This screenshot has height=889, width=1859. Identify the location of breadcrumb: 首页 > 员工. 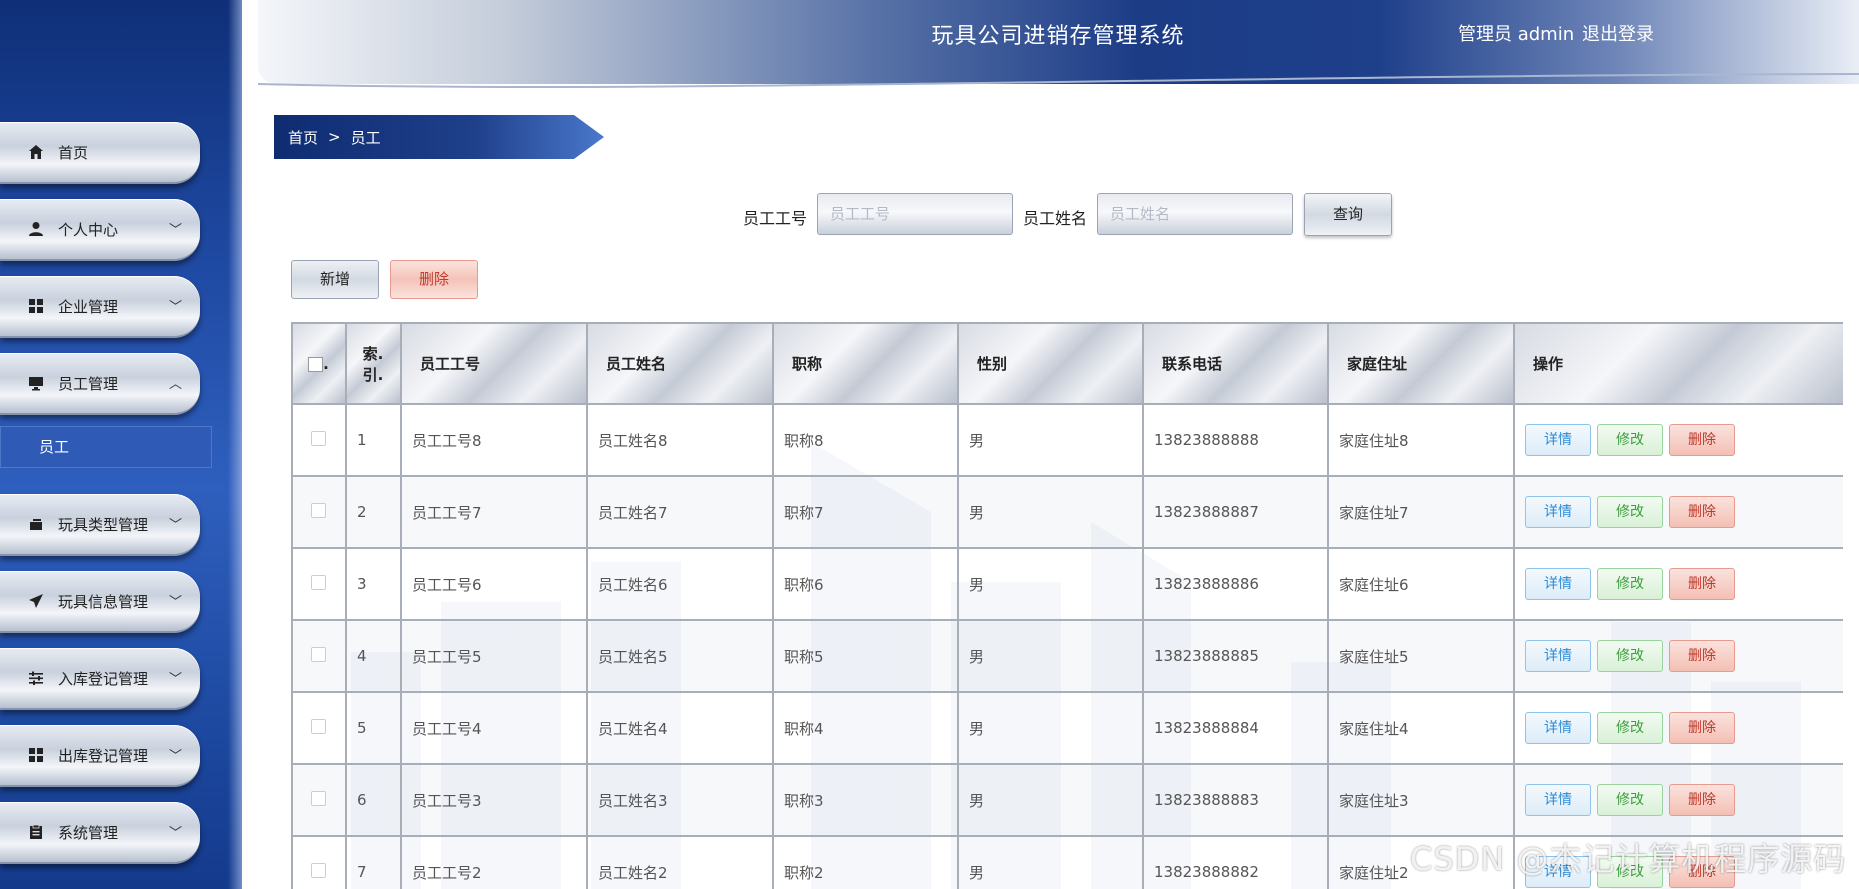
(439, 137).